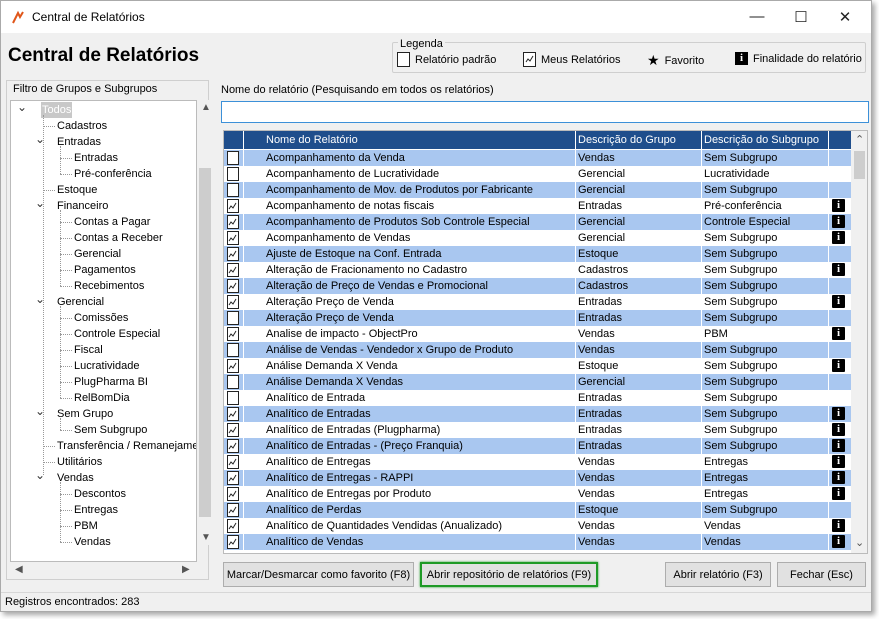  Describe the element at coordinates (88, 350) in the screenshot. I see `tree-node: Fiscal` at that location.